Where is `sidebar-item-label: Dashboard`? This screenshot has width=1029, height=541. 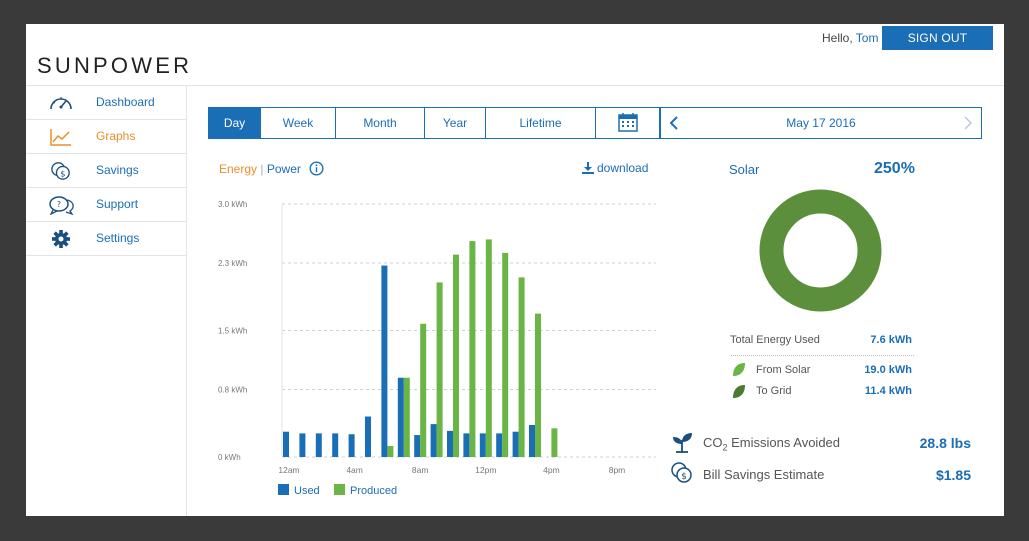 sidebar-item-label: Dashboard is located at coordinates (125, 102).